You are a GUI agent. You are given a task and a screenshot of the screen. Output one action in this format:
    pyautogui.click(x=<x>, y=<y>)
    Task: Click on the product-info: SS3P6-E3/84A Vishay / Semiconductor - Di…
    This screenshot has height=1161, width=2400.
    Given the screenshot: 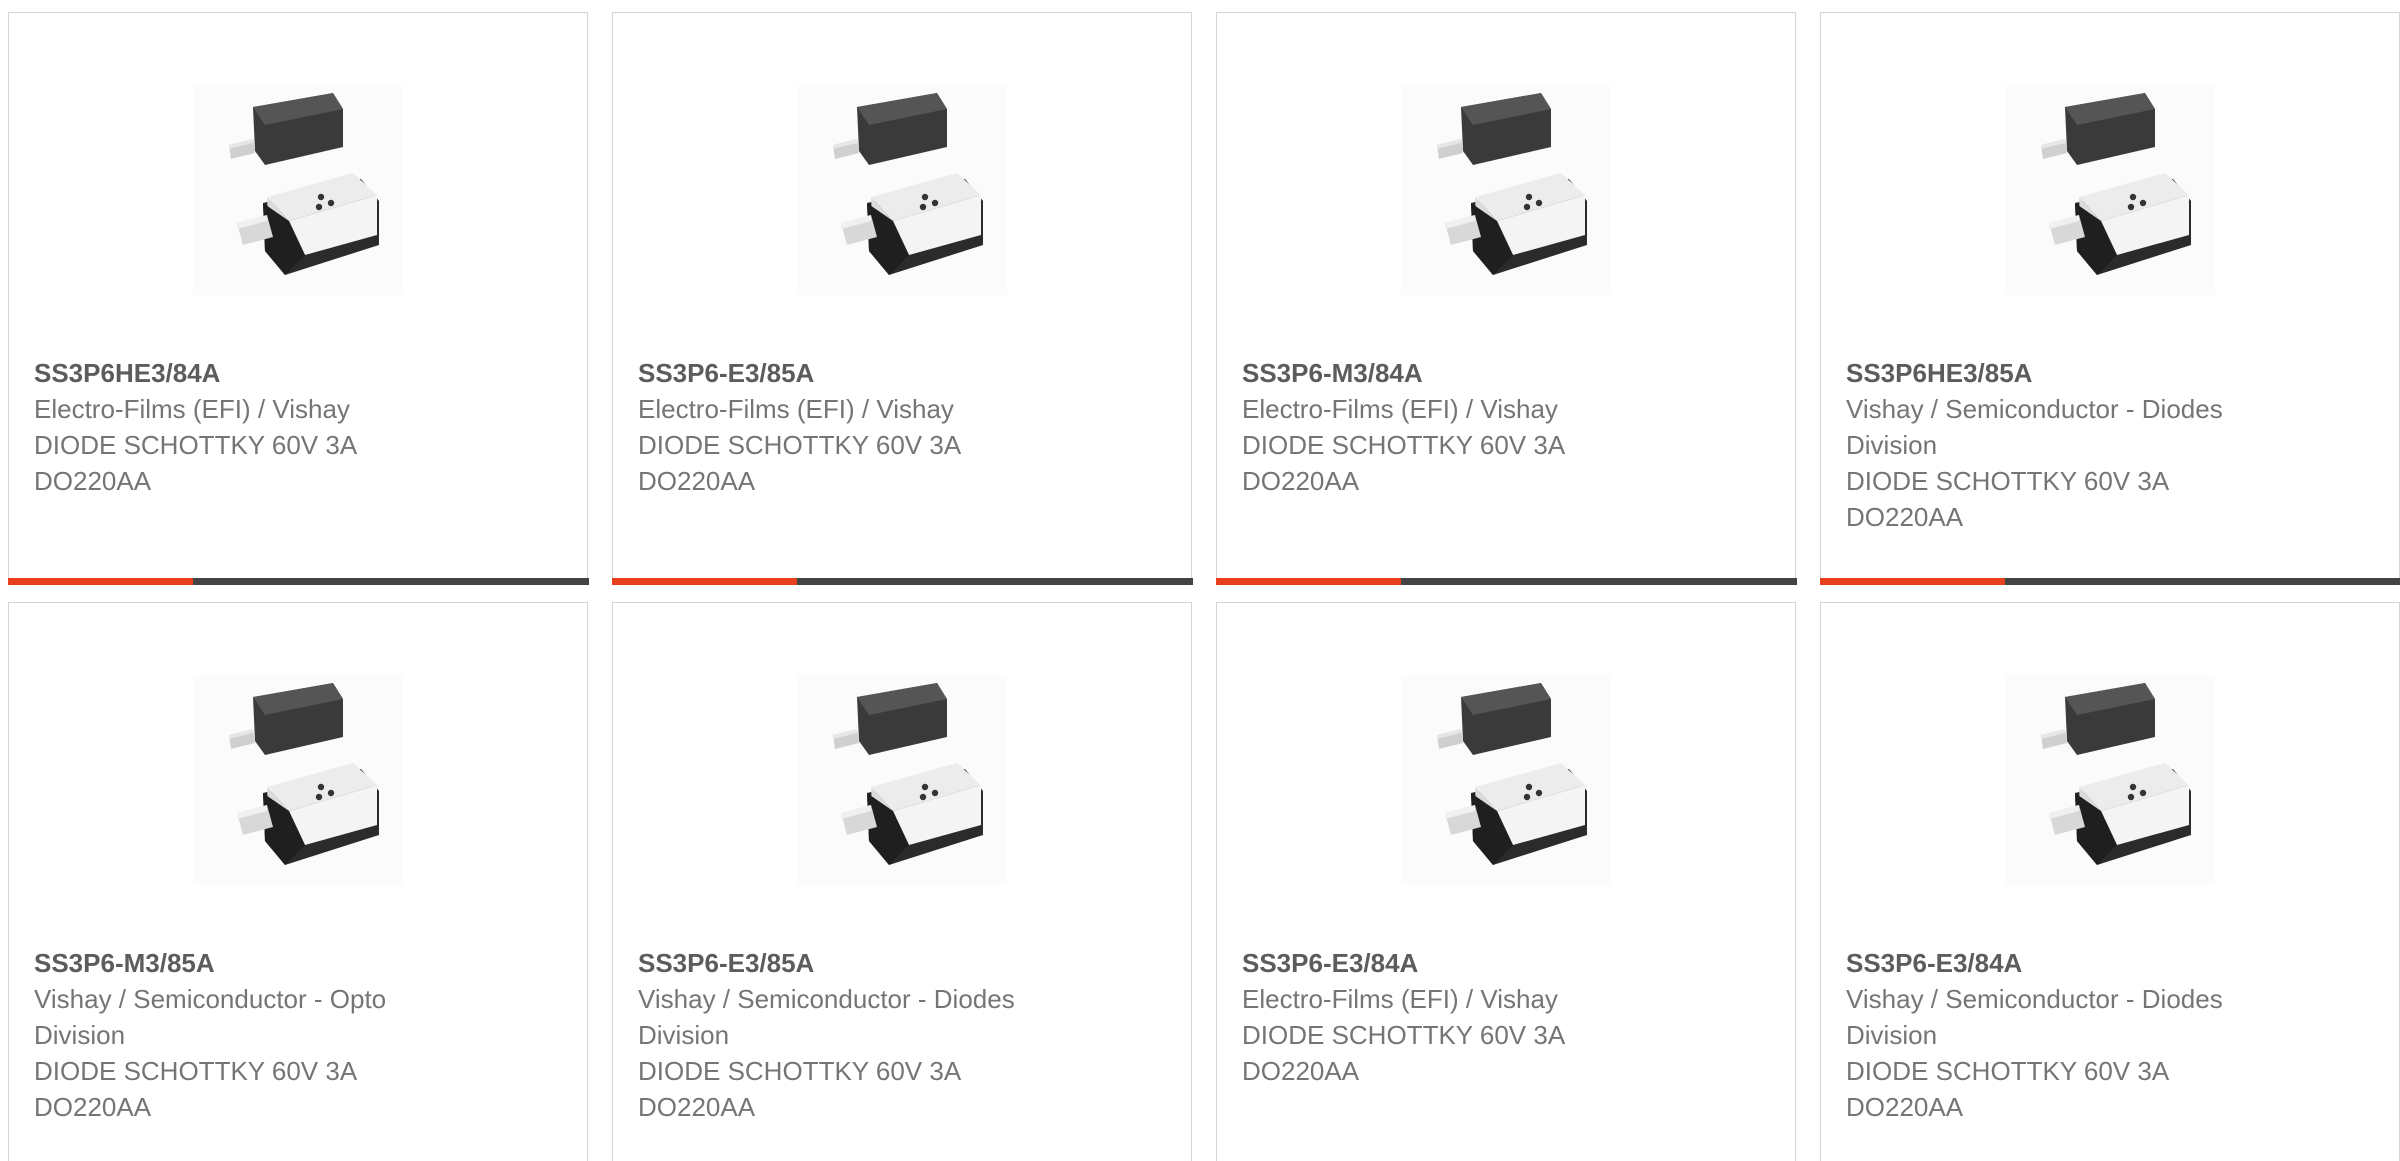 What is the action you would take?
    pyautogui.click(x=2096, y=1035)
    